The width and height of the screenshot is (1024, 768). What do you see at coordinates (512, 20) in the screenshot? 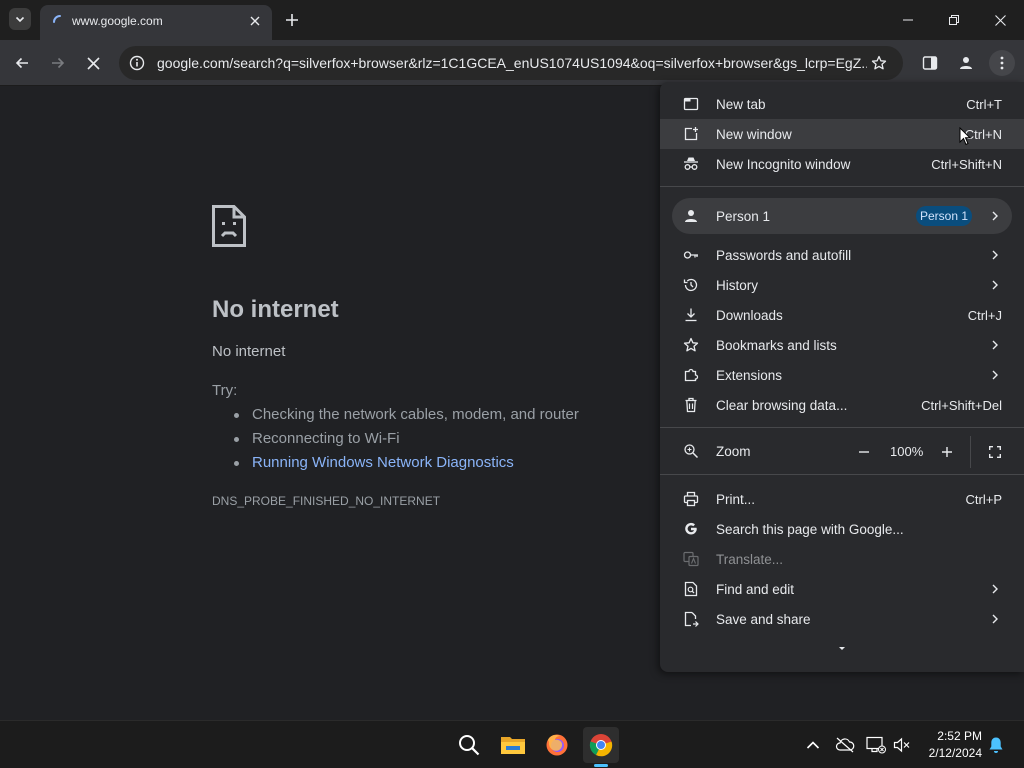
I see `tab-strip: www.google.com` at bounding box center [512, 20].